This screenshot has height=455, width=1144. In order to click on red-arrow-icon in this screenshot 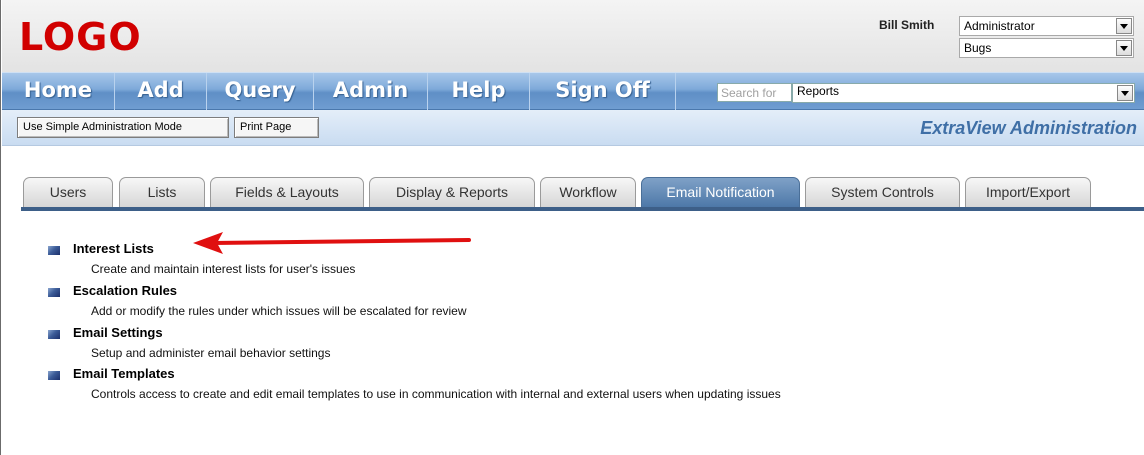, I will do `click(332, 243)`.